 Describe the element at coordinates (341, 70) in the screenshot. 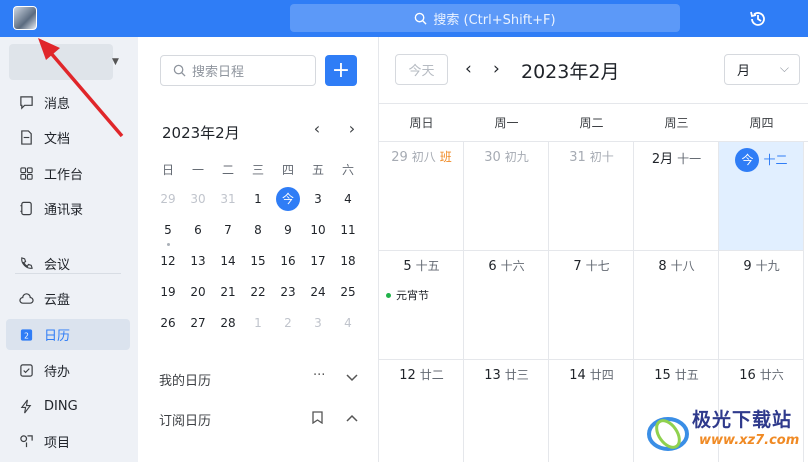

I see `add-event-button: +` at that location.